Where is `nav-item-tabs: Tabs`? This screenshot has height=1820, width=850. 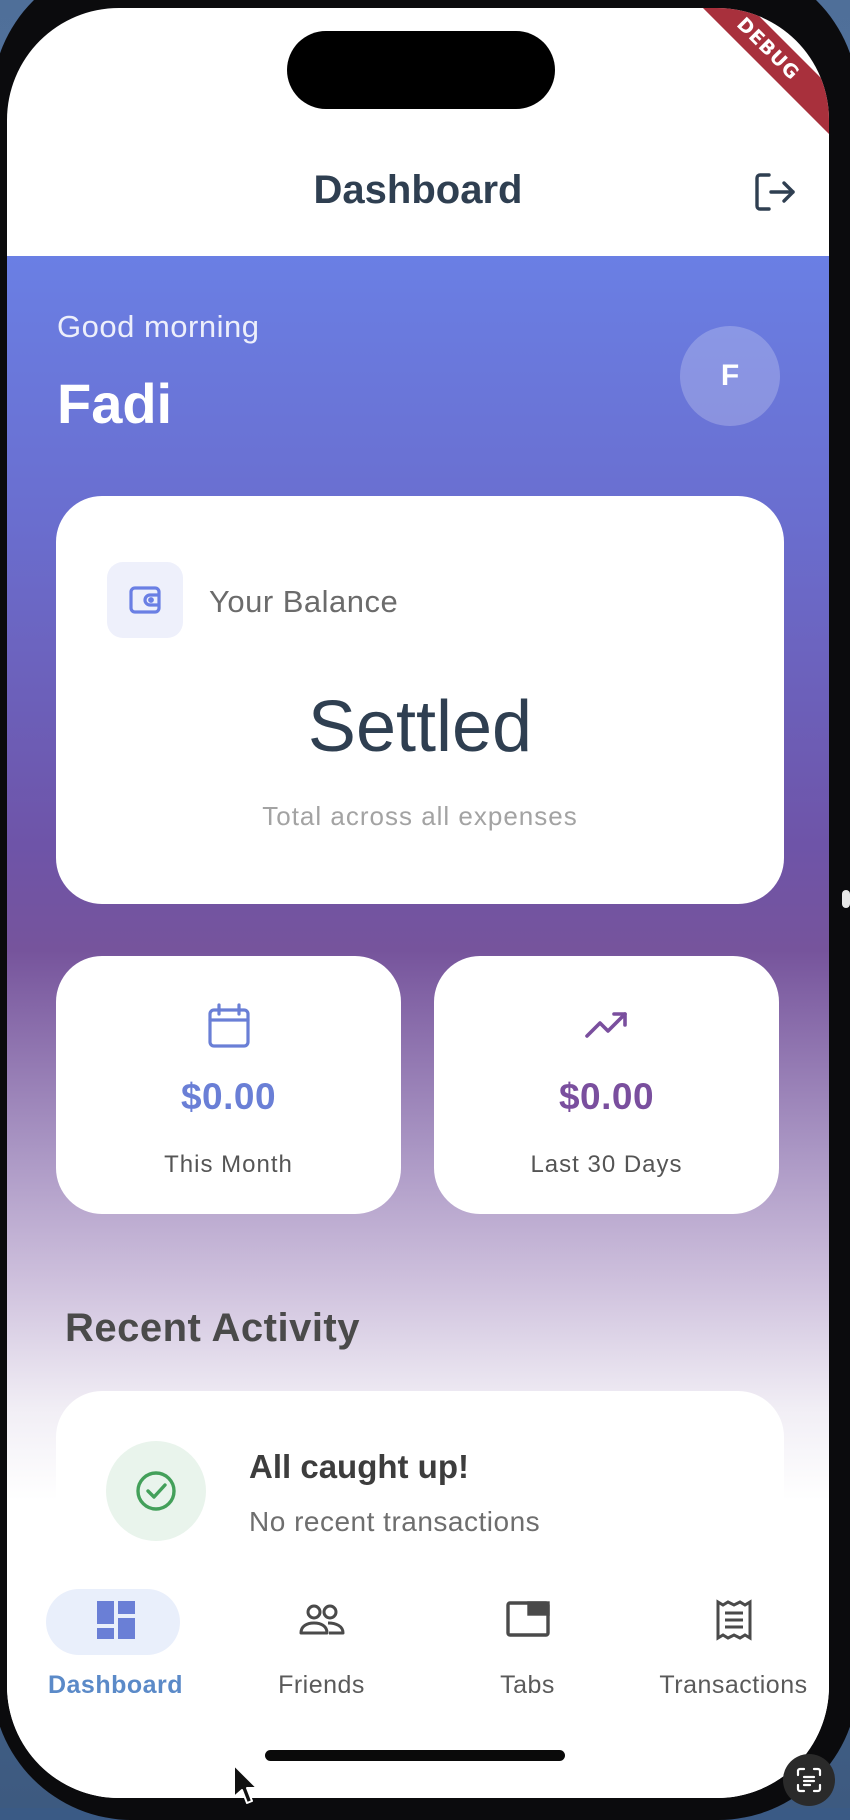
nav-item-tabs: Tabs is located at coordinates (527, 1626).